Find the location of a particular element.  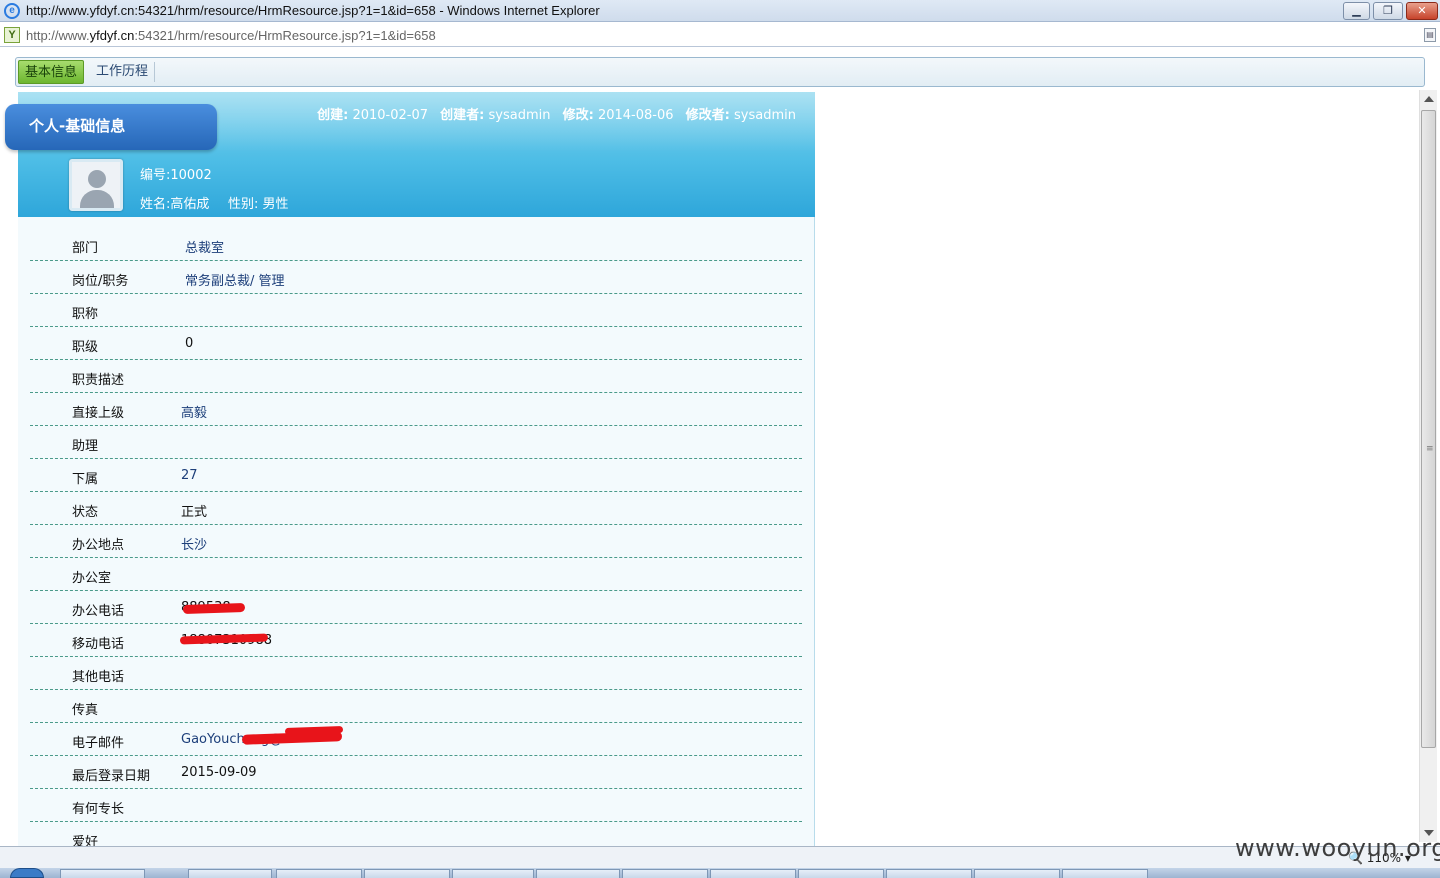

manager-link: 高毅 is located at coordinates (194, 411).